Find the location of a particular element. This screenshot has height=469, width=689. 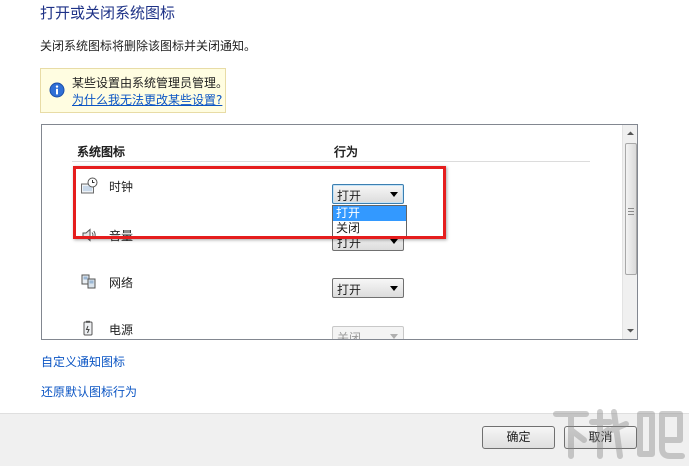

grip-icon is located at coordinates (631, 209).